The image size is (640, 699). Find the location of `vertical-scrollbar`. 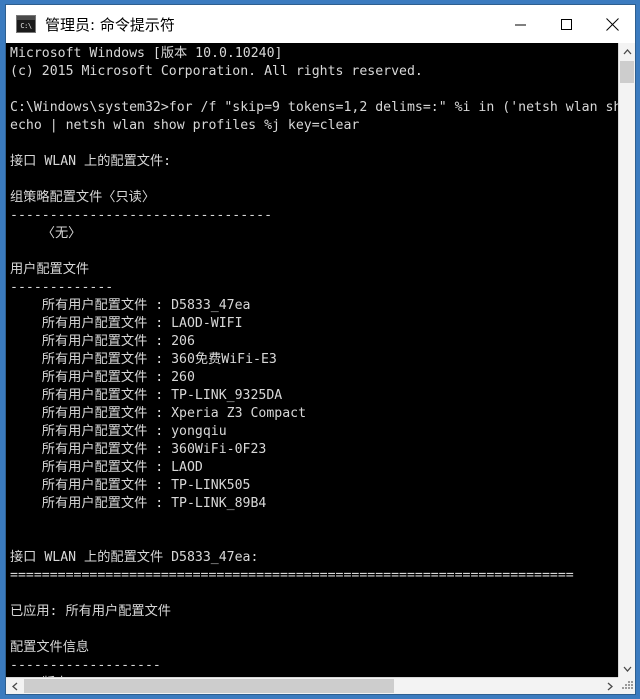

vertical-scrollbar is located at coordinates (626, 360).